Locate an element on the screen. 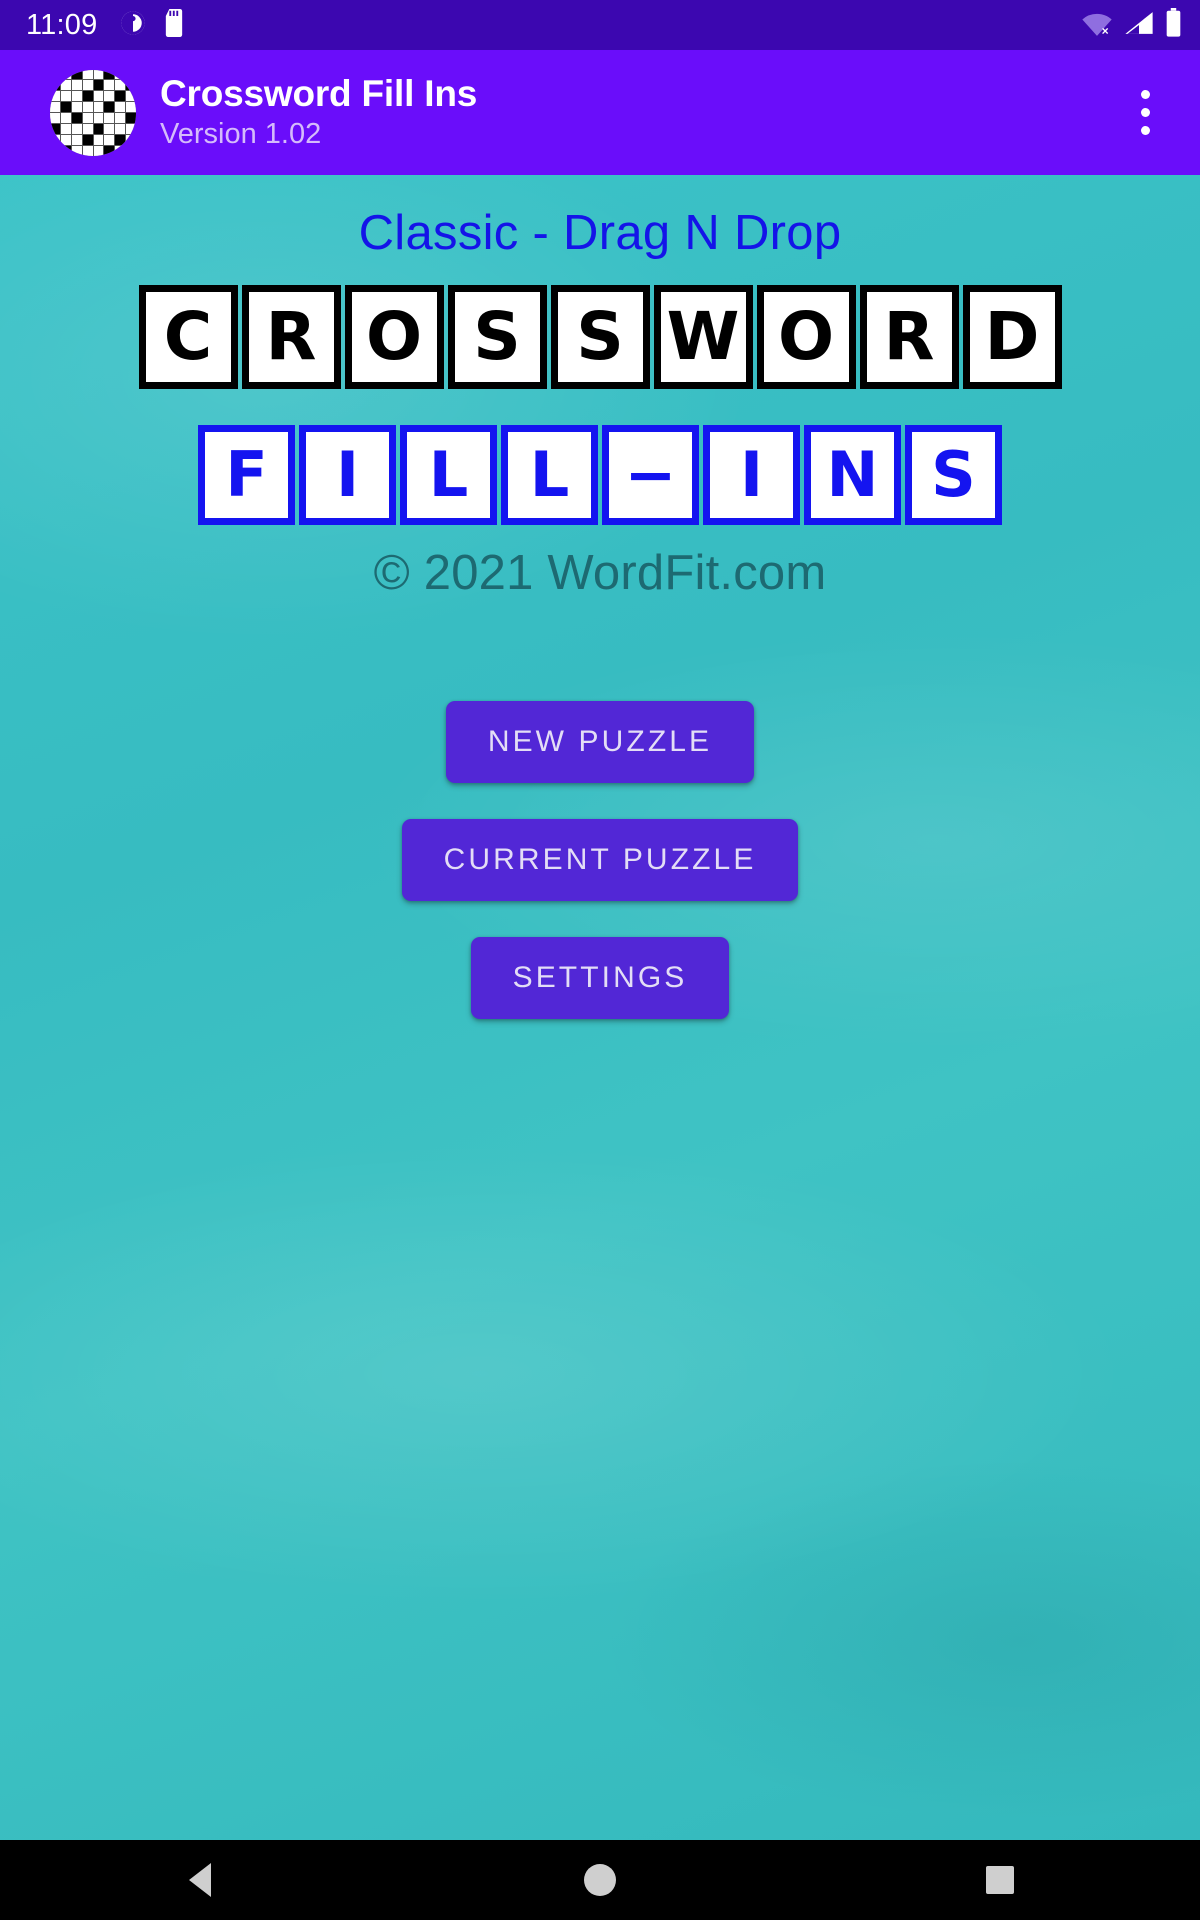  home-circle-icon is located at coordinates (600, 1880).